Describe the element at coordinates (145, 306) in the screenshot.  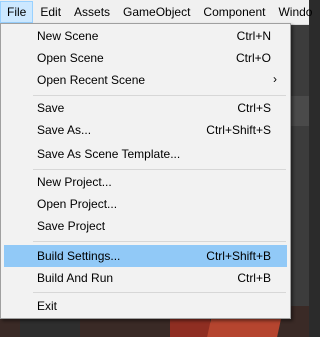
I see `menu-item-exit: Exit` at that location.